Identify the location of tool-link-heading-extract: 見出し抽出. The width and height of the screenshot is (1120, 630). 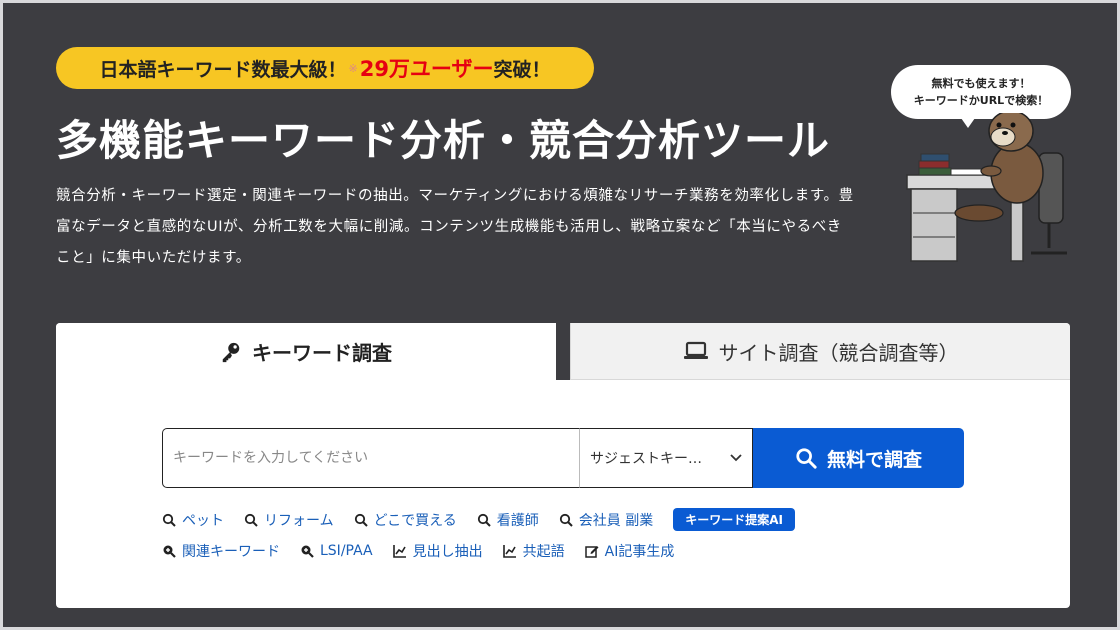
(437, 551).